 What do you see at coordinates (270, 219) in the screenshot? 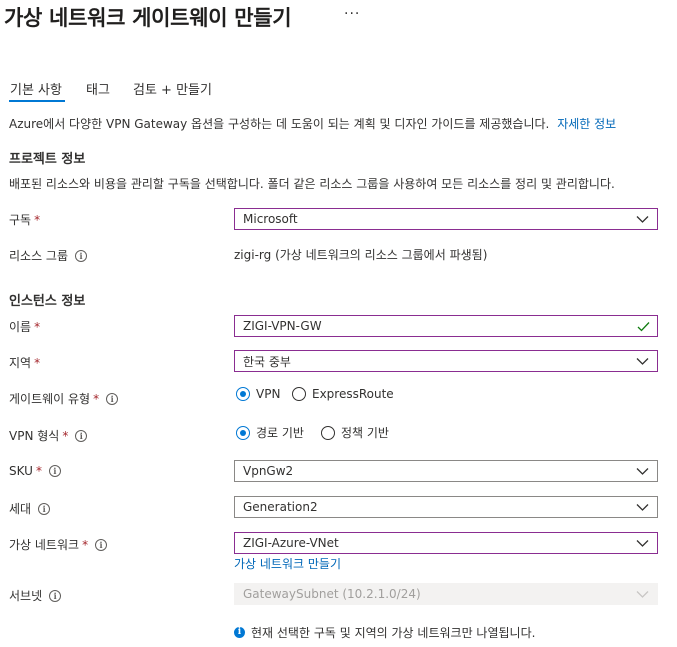
I see `subscription-value: Microsoft` at bounding box center [270, 219].